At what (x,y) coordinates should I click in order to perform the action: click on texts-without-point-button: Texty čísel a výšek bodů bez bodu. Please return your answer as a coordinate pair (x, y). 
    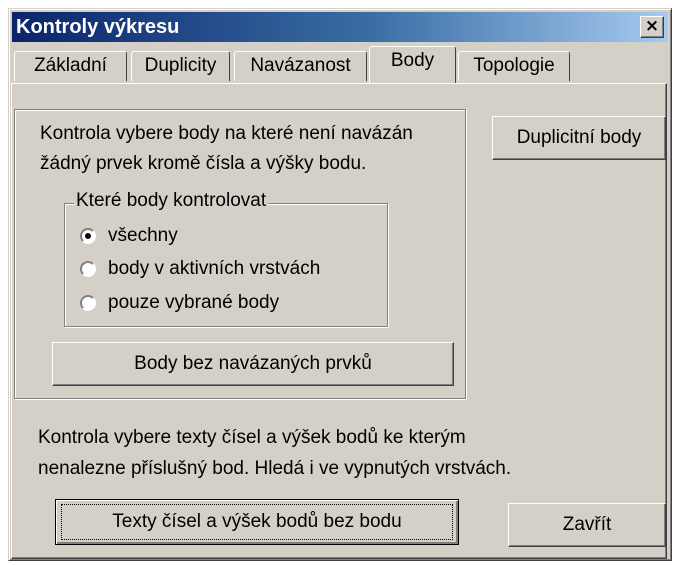
    Looking at the image, I should click on (257, 522).